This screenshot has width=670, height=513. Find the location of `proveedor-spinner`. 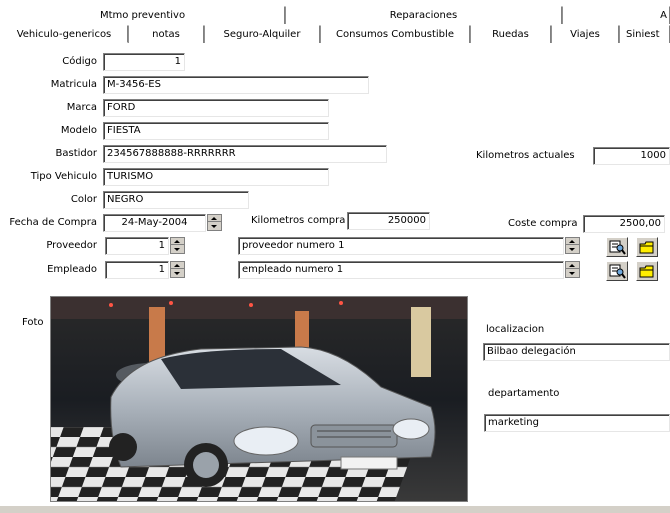

proveedor-spinner is located at coordinates (177, 245).